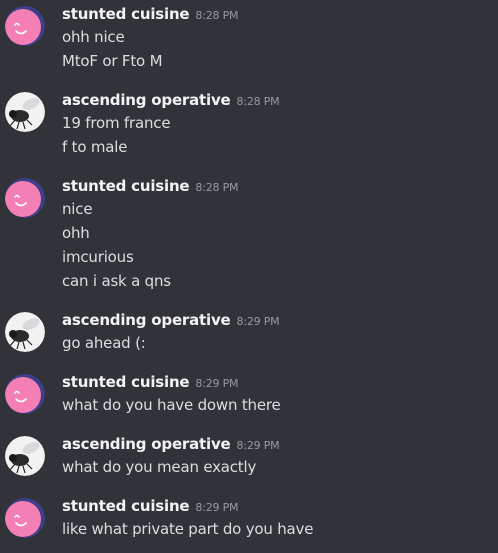 The width and height of the screenshot is (498, 553). Describe the element at coordinates (159, 467) in the screenshot. I see `message-text: what do you mean exactly` at that location.